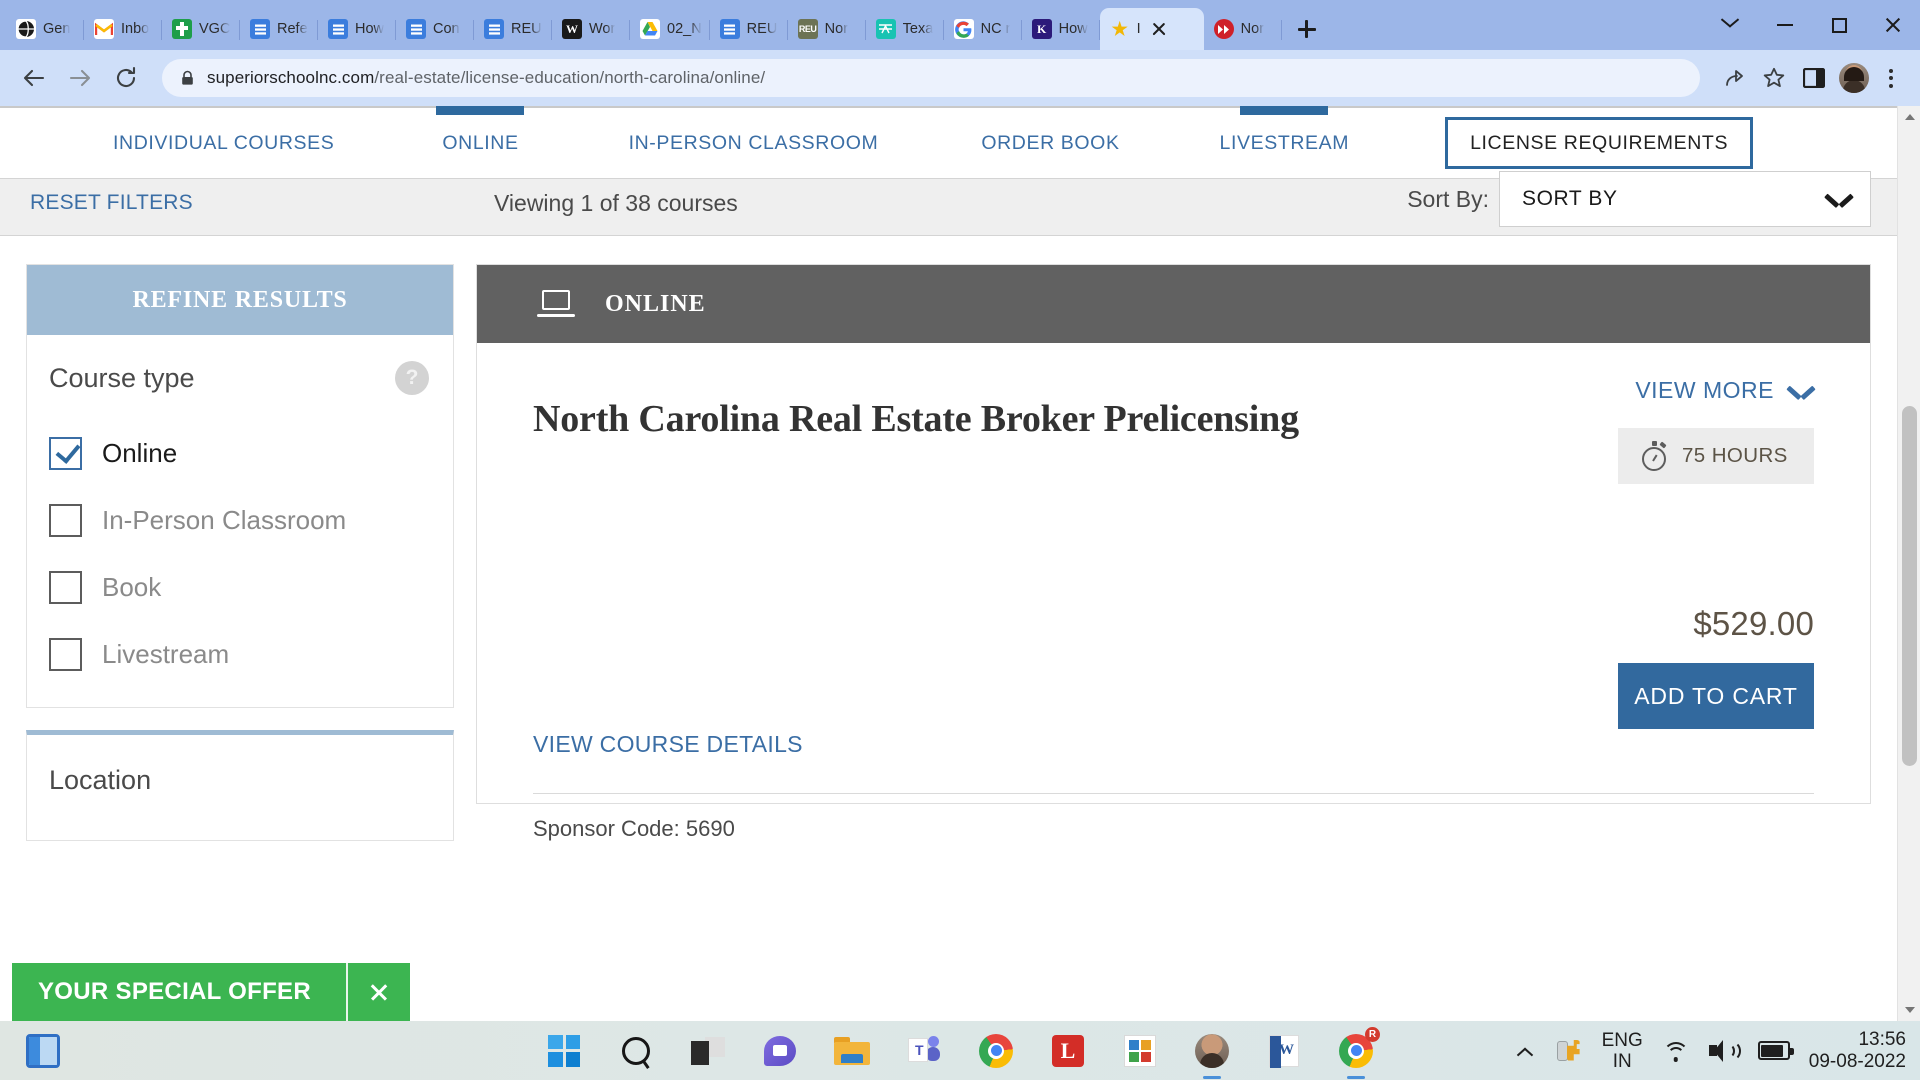  I want to click on wifi-icon, so click(1676, 1051).